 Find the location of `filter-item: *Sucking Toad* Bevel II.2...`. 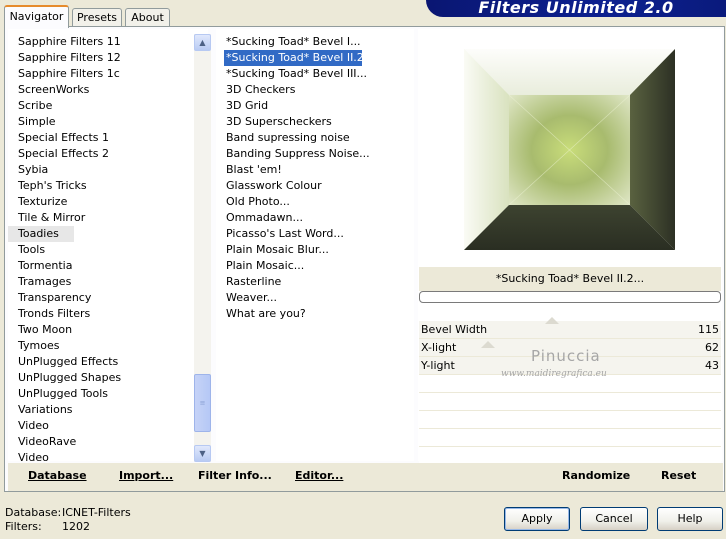

filter-item: *Sucking Toad* Bevel II.2... is located at coordinates (293, 58).